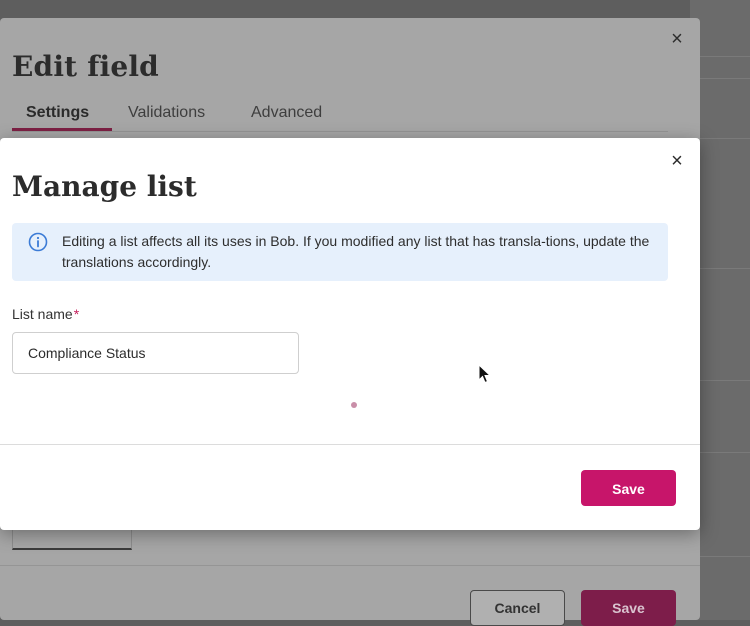 This screenshot has height=626, width=750. Describe the element at coordinates (38, 242) in the screenshot. I see `info-icon` at that location.